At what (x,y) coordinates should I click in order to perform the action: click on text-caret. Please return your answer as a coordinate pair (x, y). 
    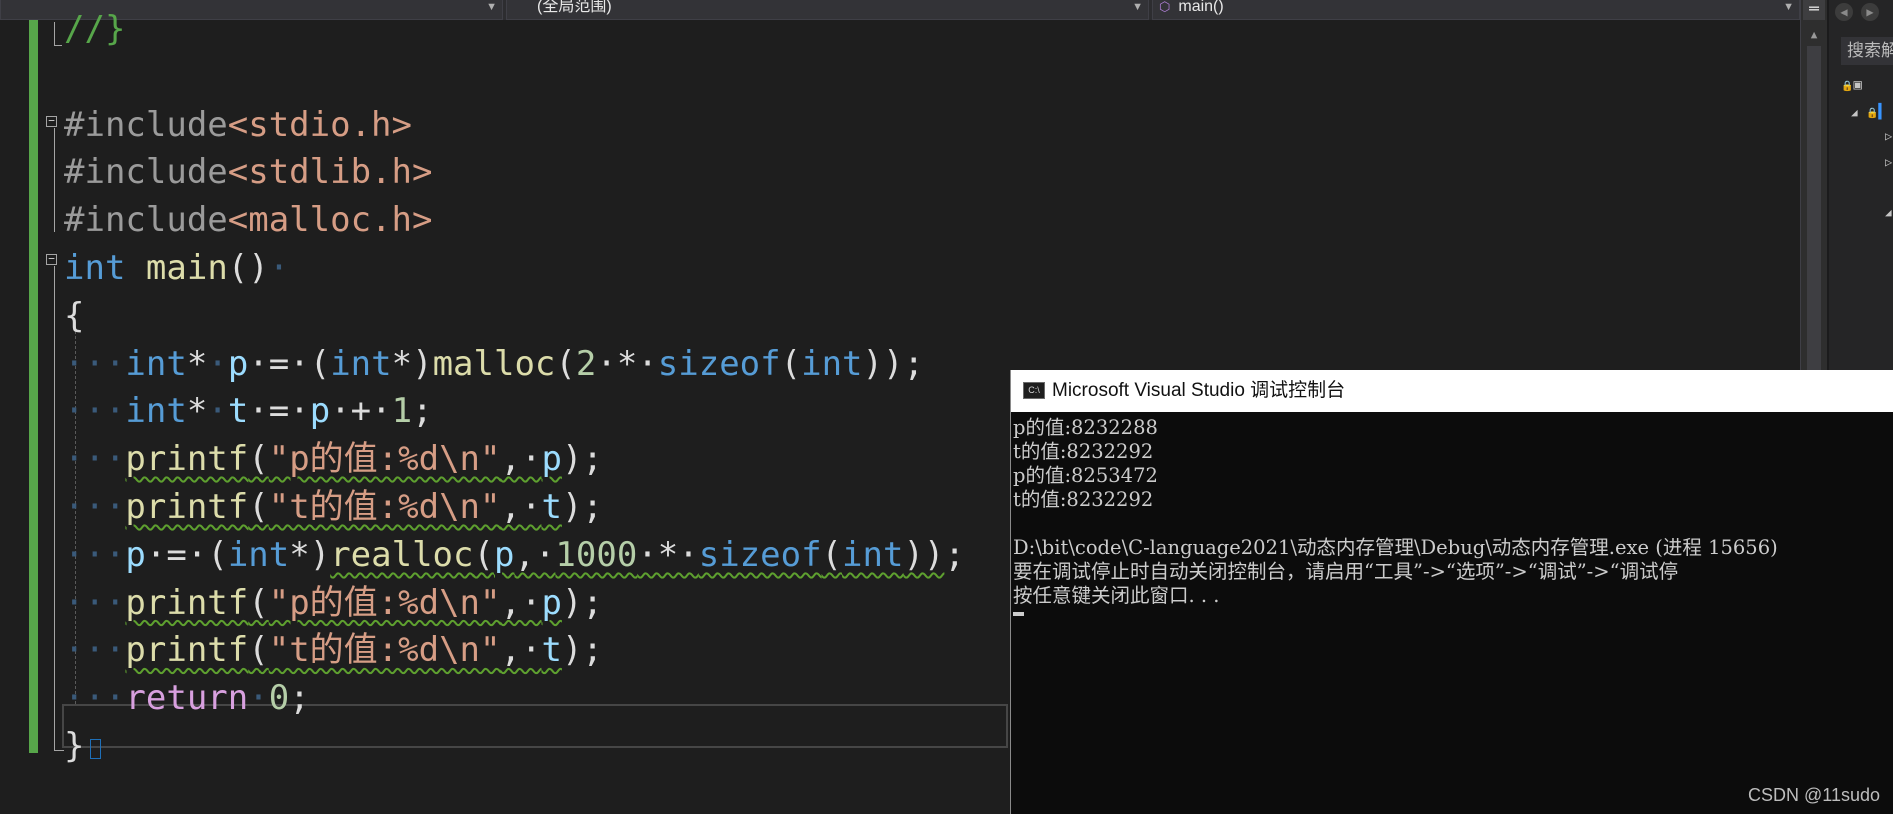
    Looking at the image, I should click on (96, 749).